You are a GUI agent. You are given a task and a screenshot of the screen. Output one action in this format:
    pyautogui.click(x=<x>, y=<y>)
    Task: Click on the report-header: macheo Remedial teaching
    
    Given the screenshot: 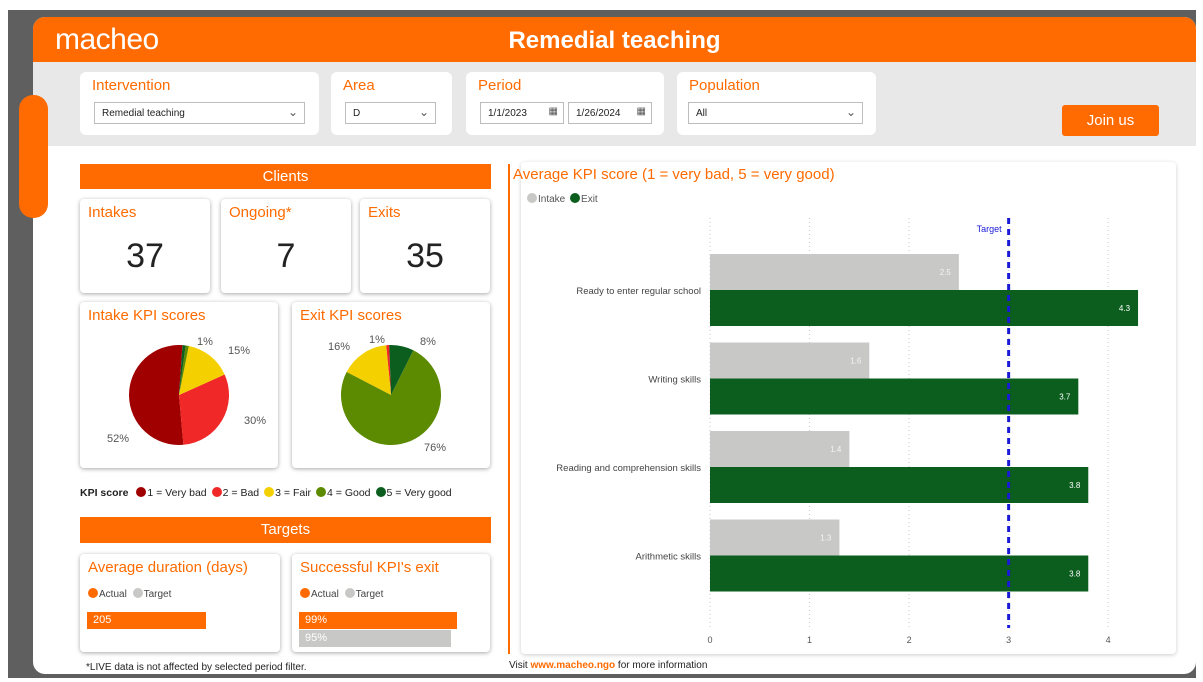 What is the action you would take?
    pyautogui.click(x=614, y=39)
    